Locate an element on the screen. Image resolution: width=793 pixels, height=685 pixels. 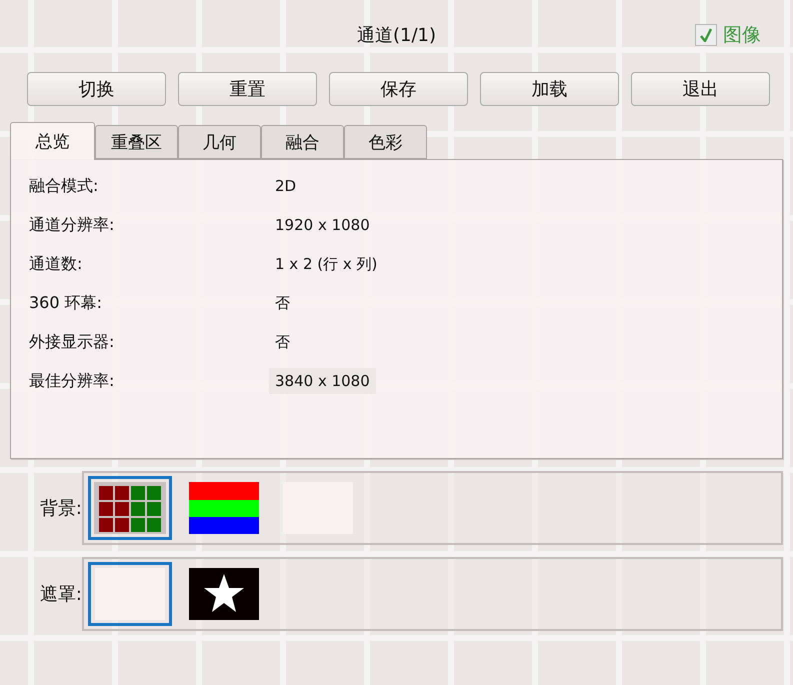
field-value: 3840 x 1080 is located at coordinates (322, 381).